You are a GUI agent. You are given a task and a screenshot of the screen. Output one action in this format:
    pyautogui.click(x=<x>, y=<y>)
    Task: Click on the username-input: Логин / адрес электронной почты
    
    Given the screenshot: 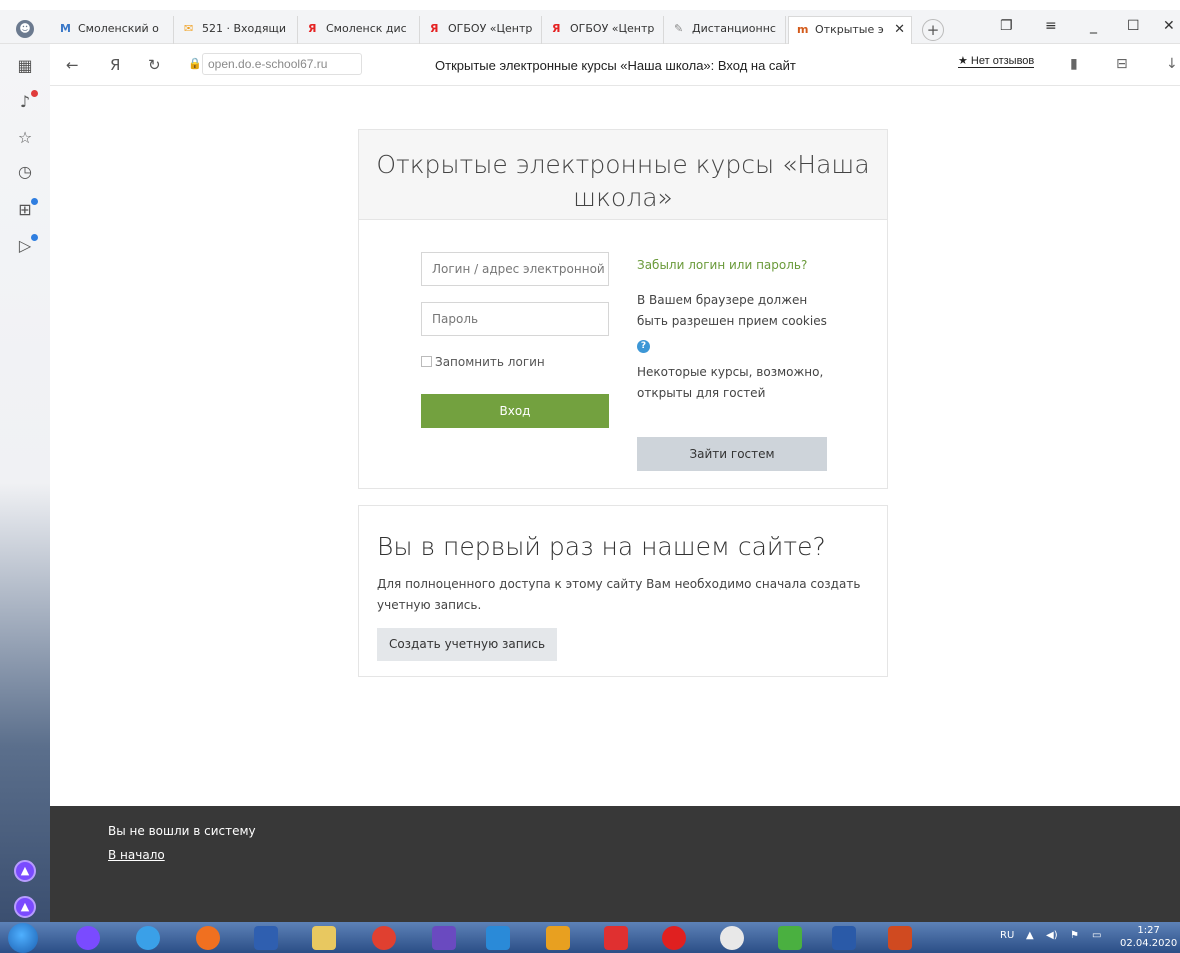 What is the action you would take?
    pyautogui.click(x=515, y=269)
    